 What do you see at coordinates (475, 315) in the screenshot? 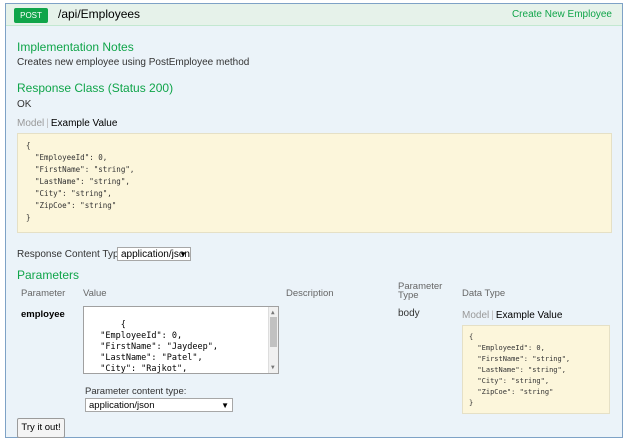
I see `param-tab-model: Model` at bounding box center [475, 315].